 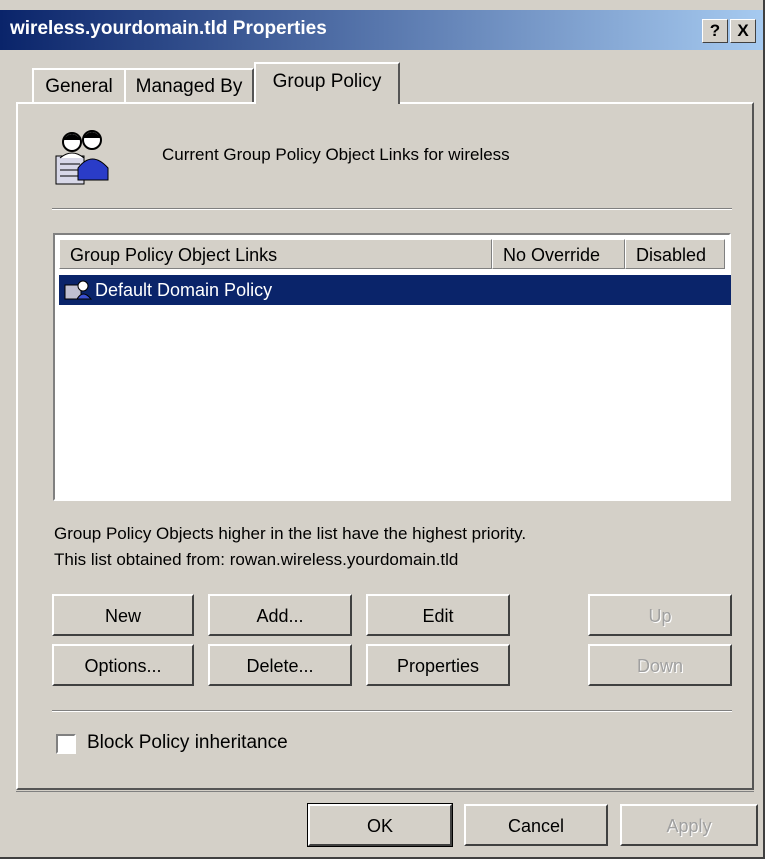 I want to click on edit-button: Edit, so click(x=438, y=615).